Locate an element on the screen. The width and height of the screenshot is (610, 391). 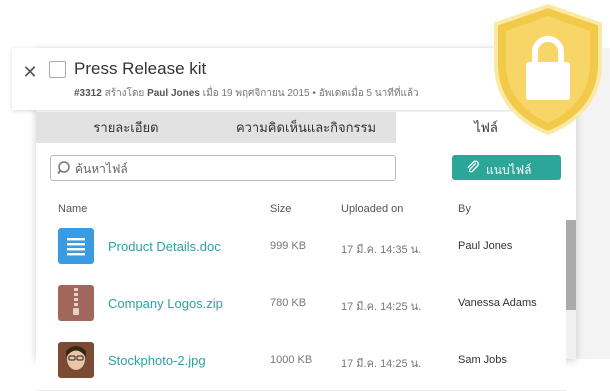
image-thumbnail is located at coordinates (76, 360).